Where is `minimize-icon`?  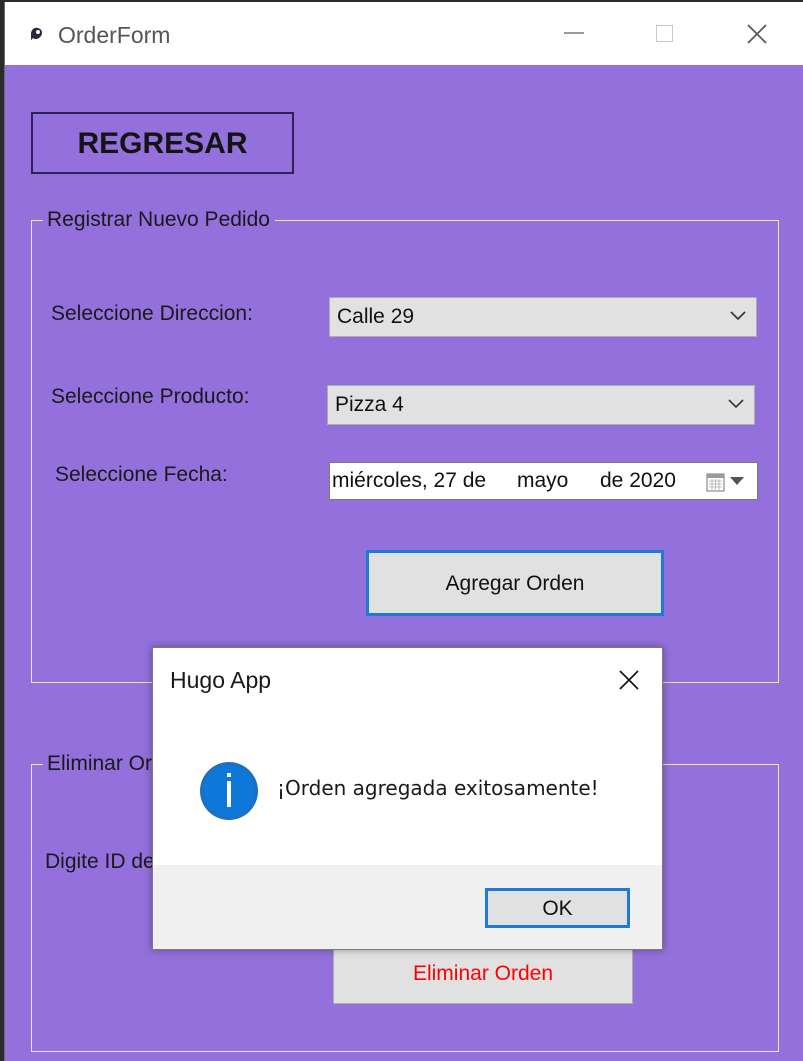 minimize-icon is located at coordinates (574, 33).